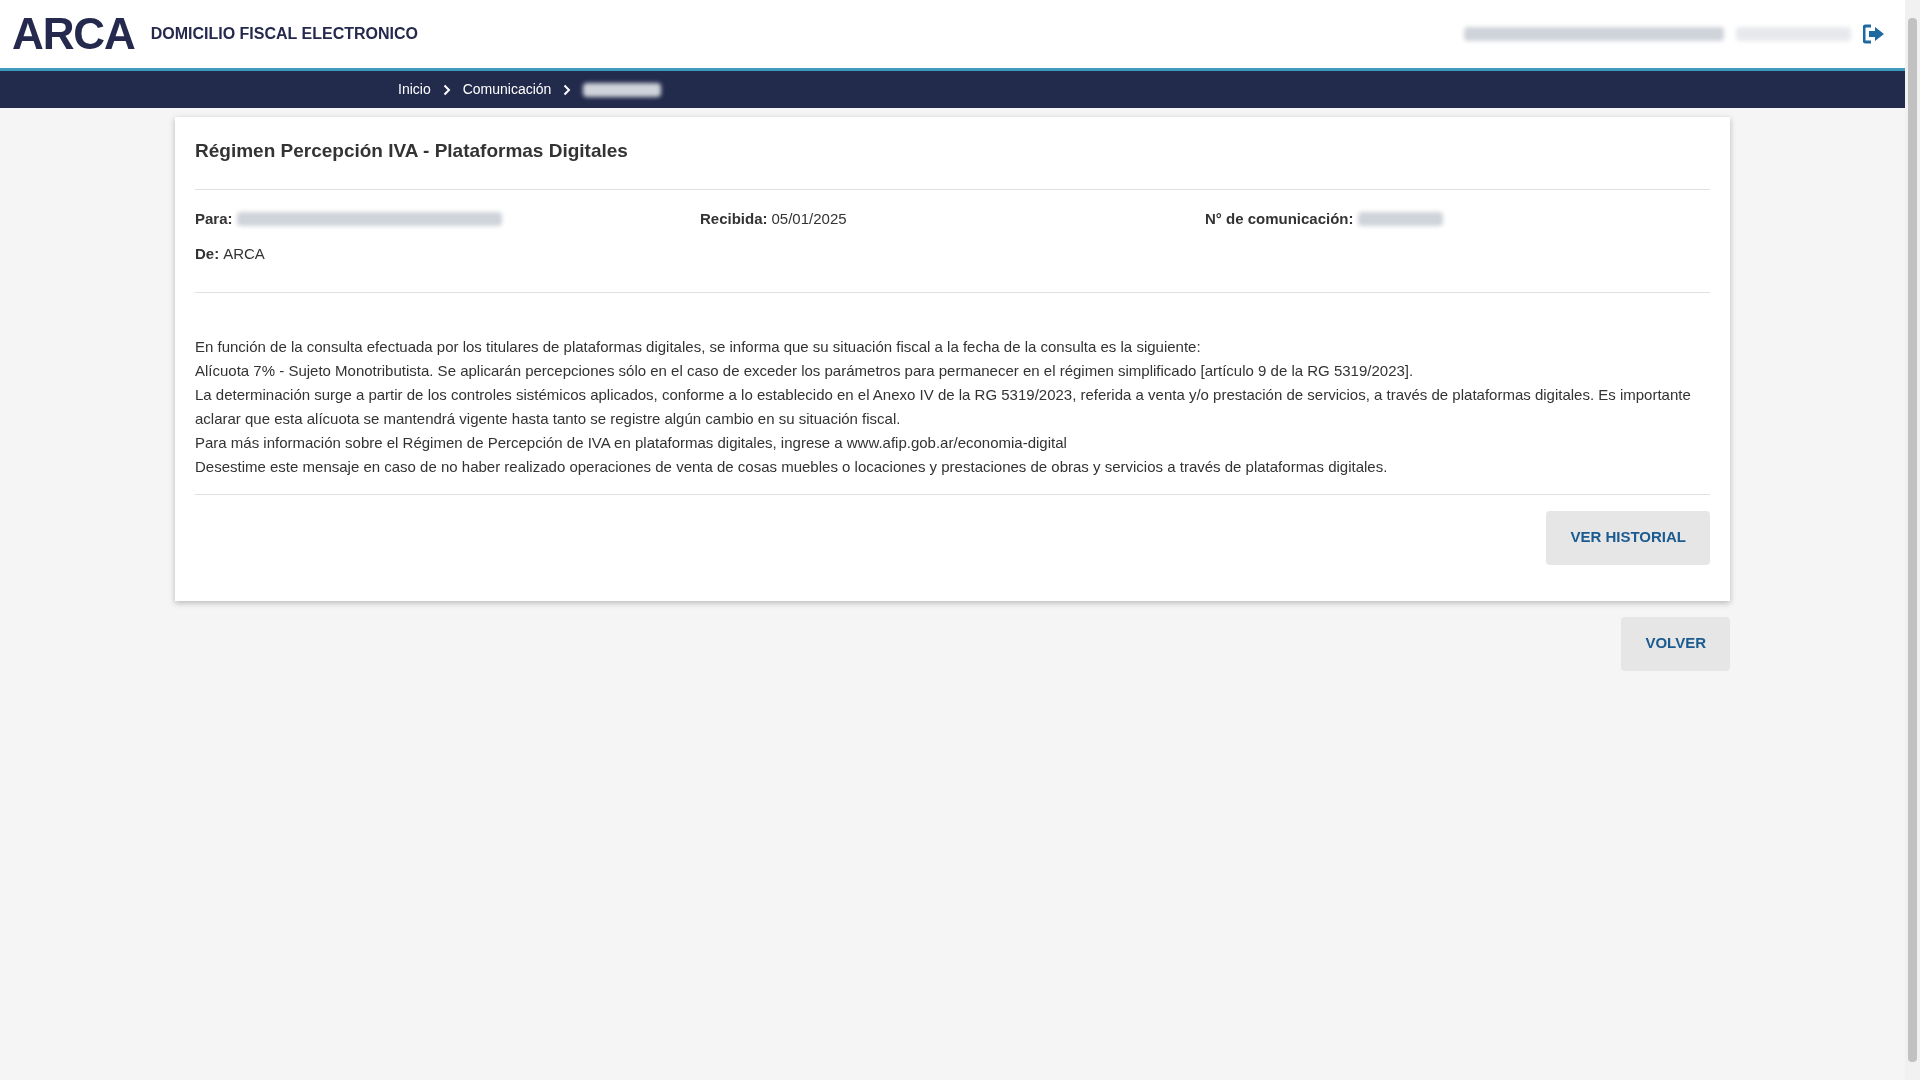 The height and width of the screenshot is (1080, 1920). Describe the element at coordinates (809, 218) in the screenshot. I see `received-date: 05/01/2025` at that location.